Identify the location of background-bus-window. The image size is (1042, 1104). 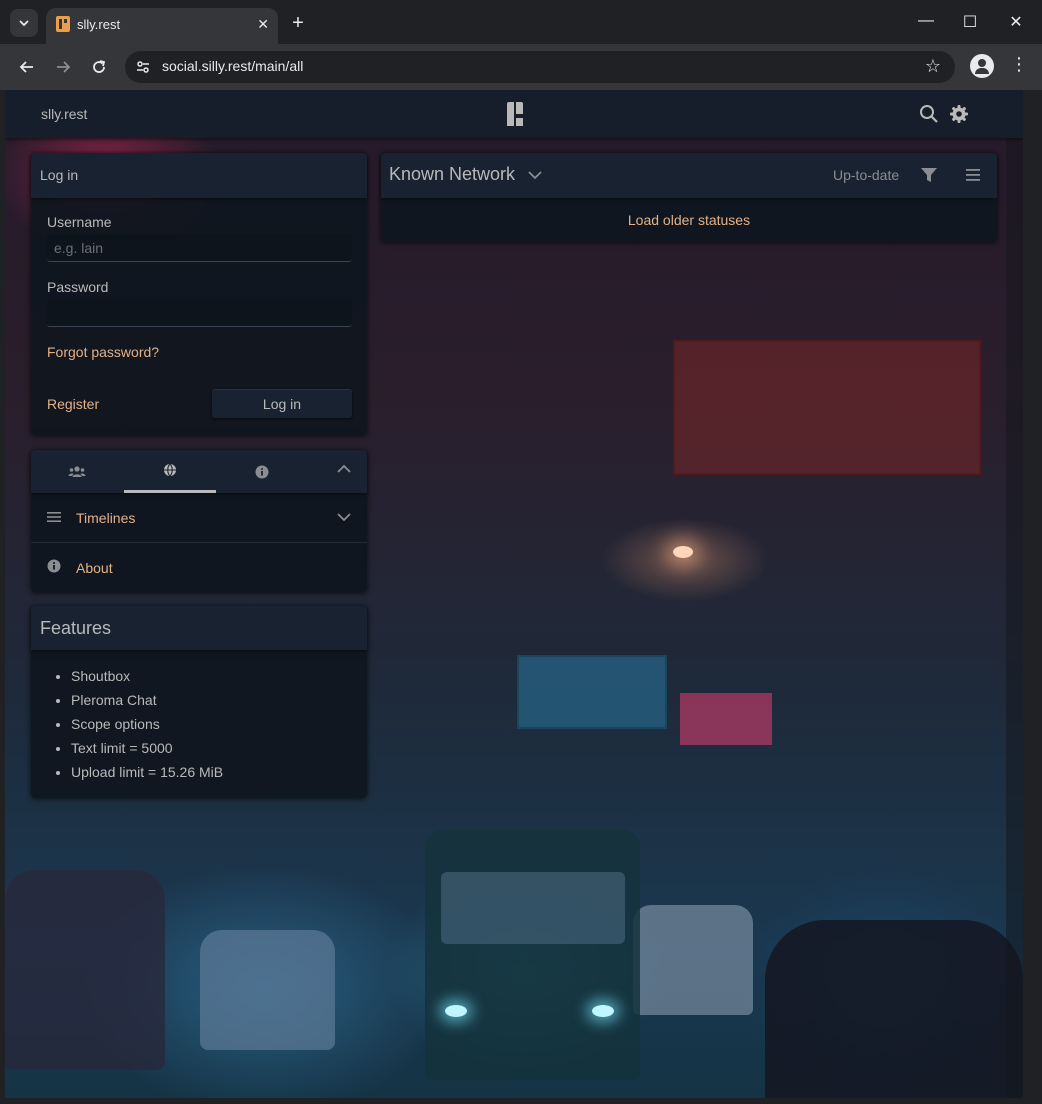
(533, 908).